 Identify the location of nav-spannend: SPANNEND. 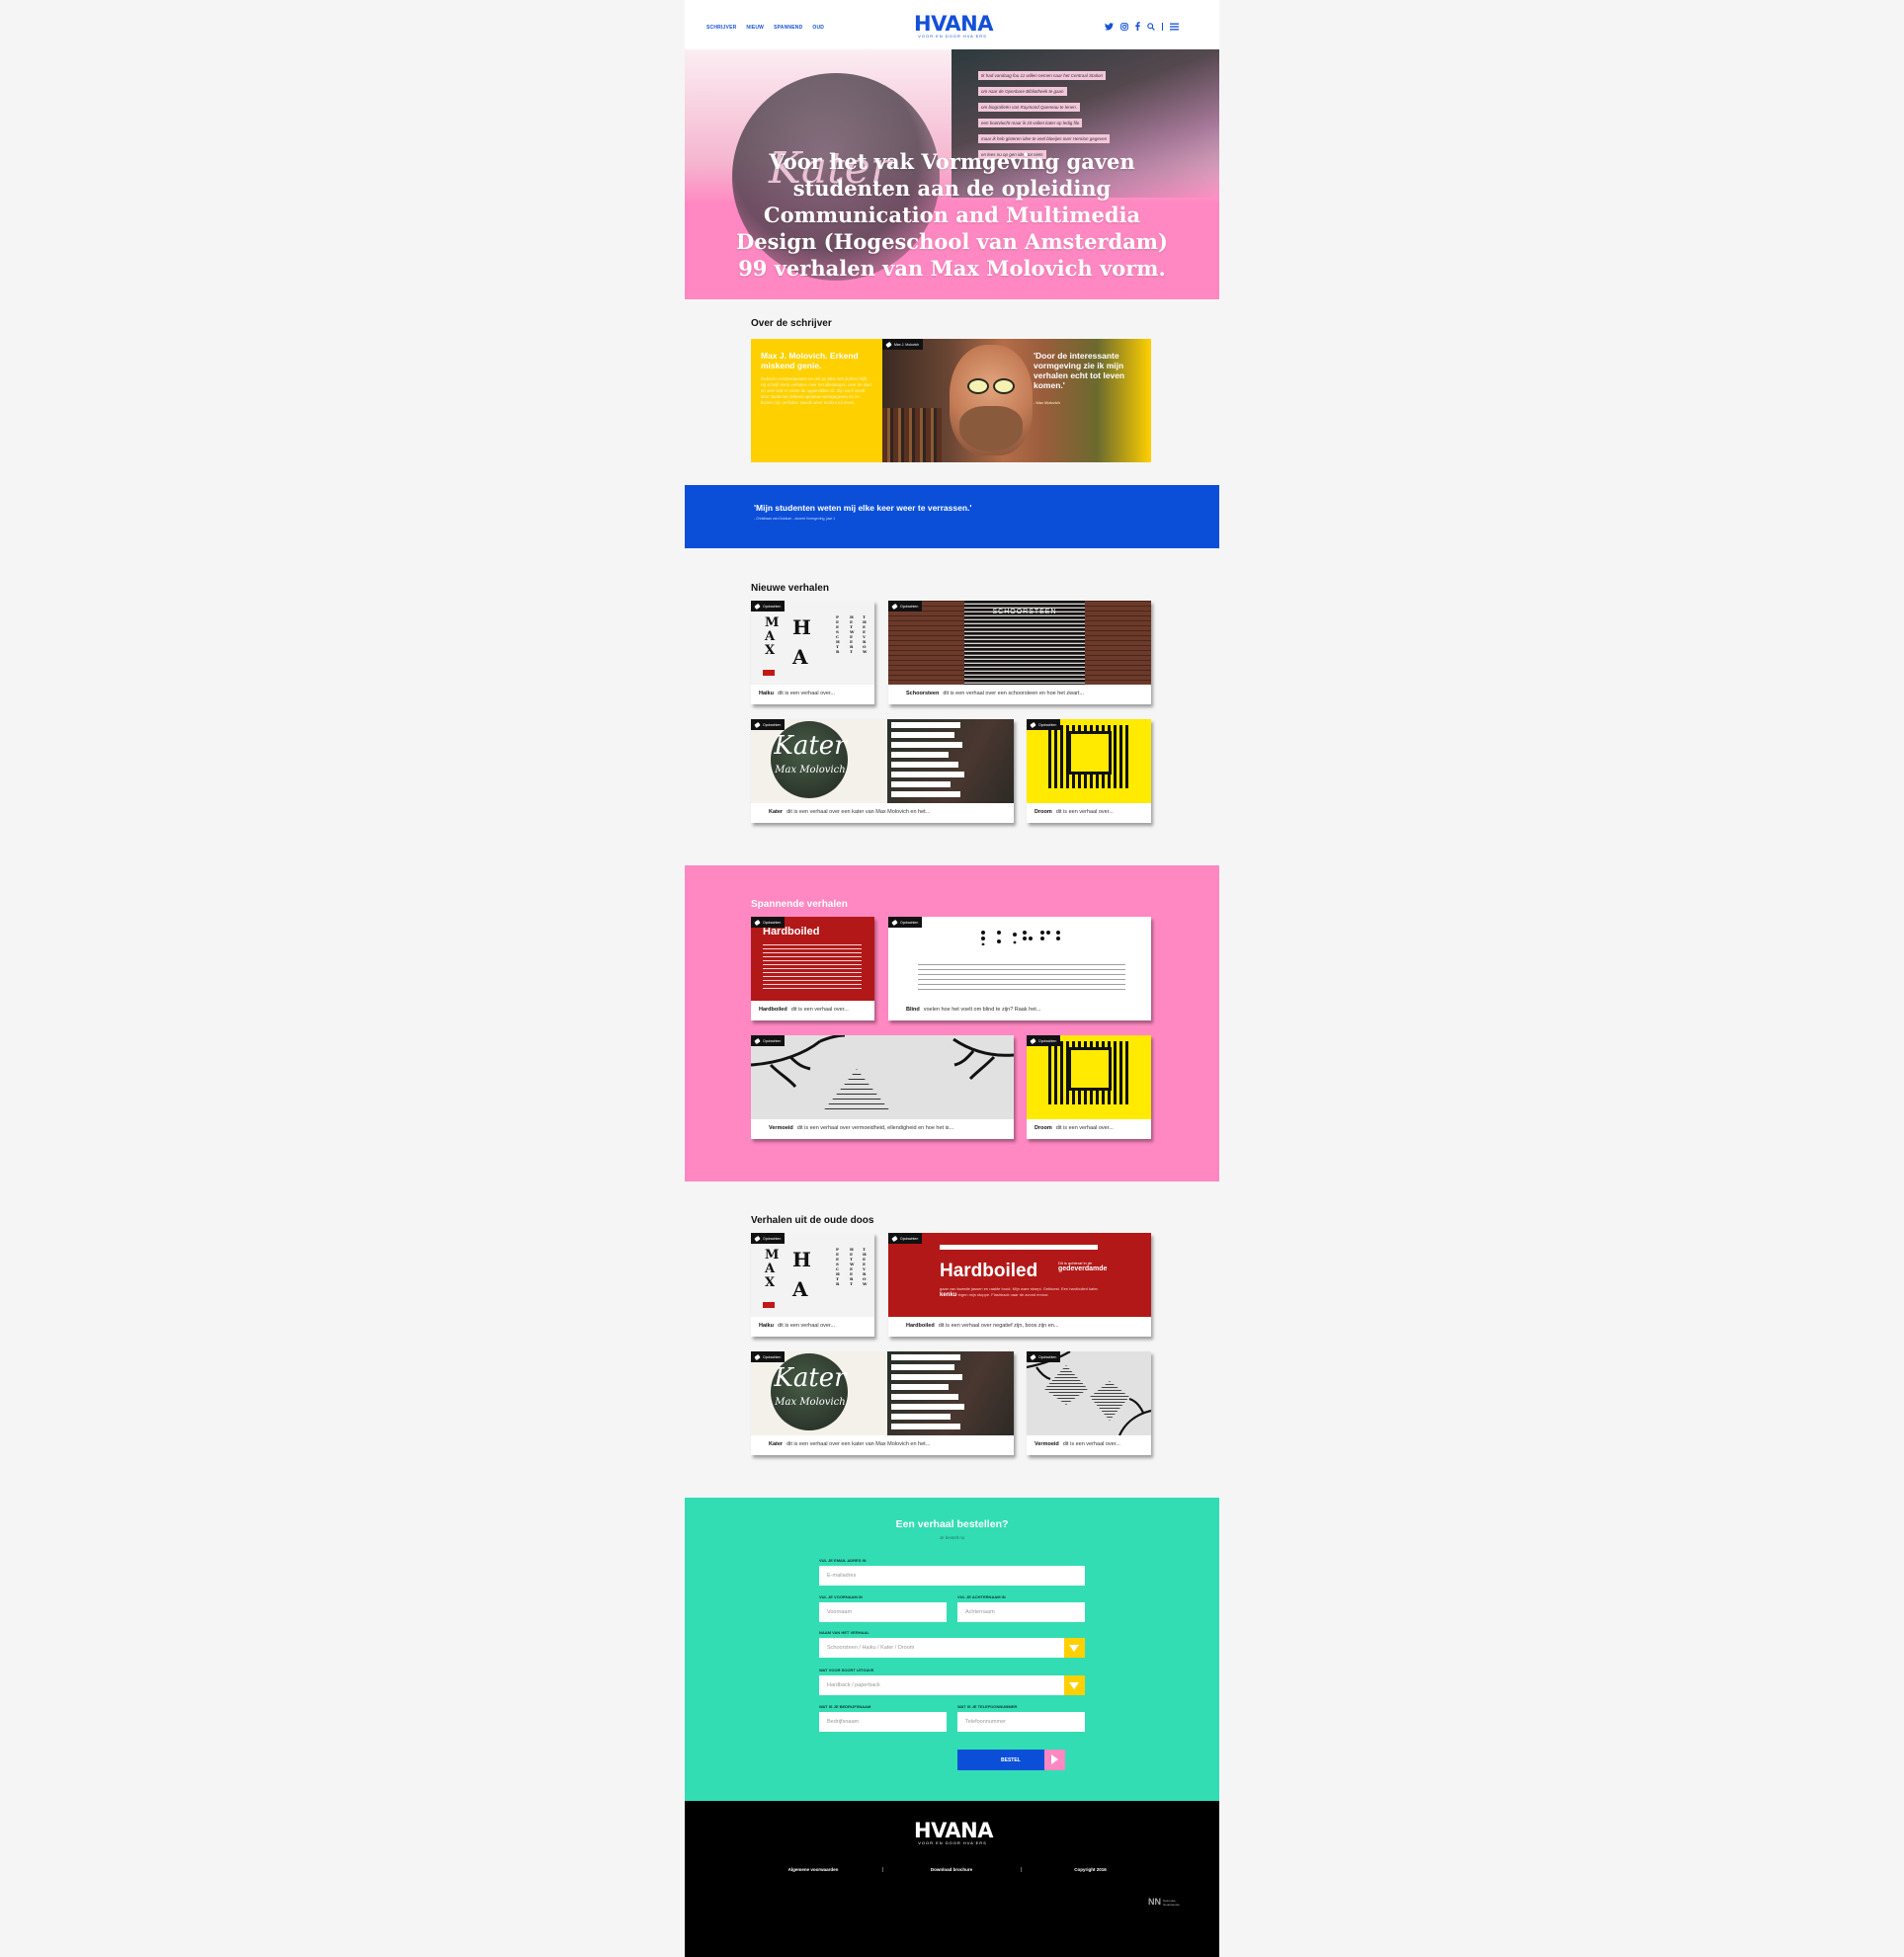
(788, 28).